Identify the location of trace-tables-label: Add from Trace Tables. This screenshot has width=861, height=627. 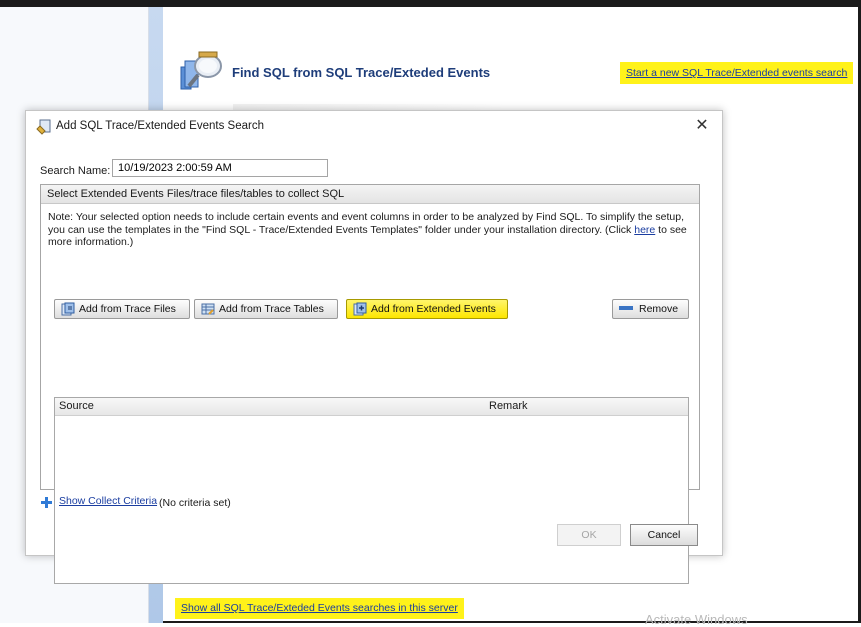
(271, 309).